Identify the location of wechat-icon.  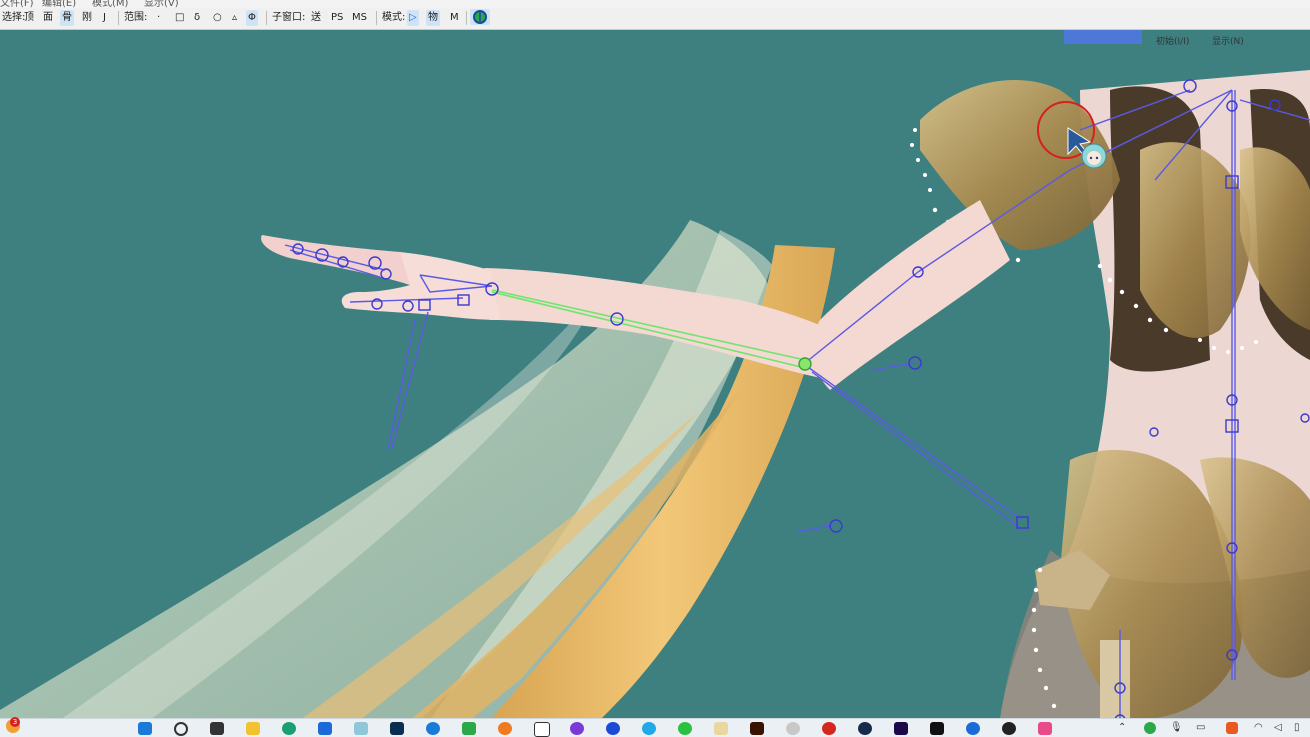
(685, 728).